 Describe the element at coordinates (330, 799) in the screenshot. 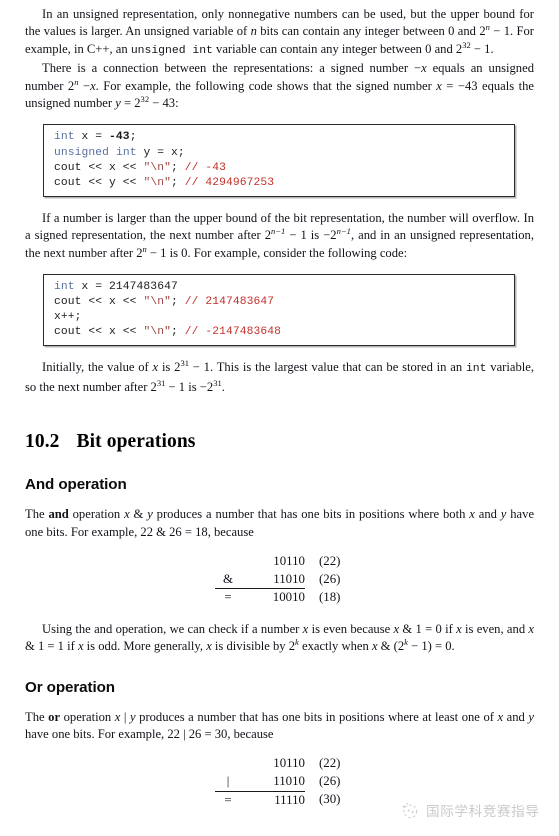

I see `bitmath-decimal: (30)` at that location.